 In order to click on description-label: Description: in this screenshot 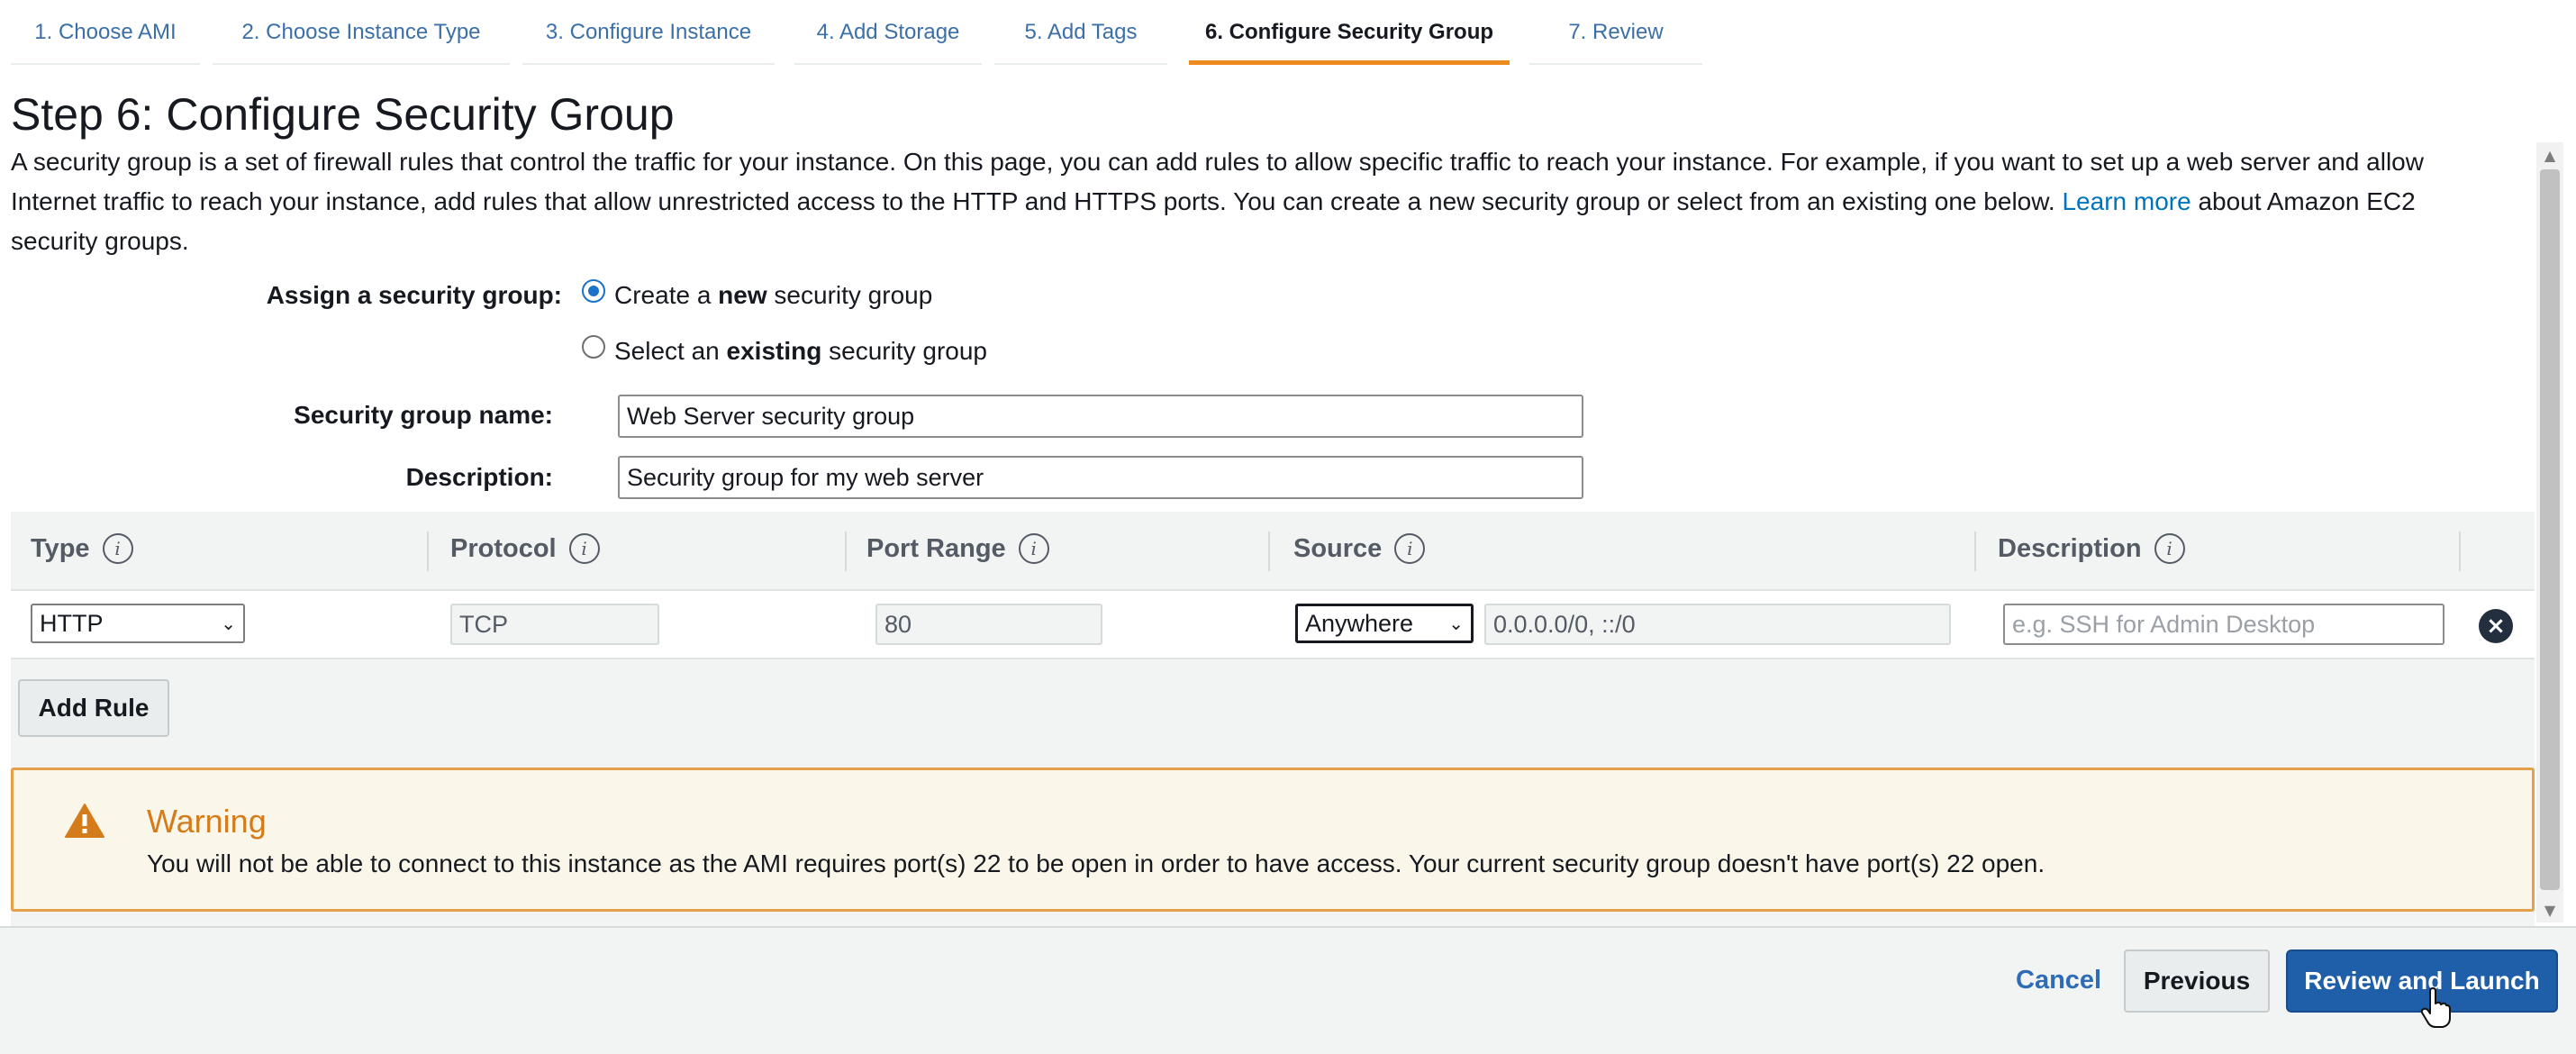, I will do `click(479, 477)`.